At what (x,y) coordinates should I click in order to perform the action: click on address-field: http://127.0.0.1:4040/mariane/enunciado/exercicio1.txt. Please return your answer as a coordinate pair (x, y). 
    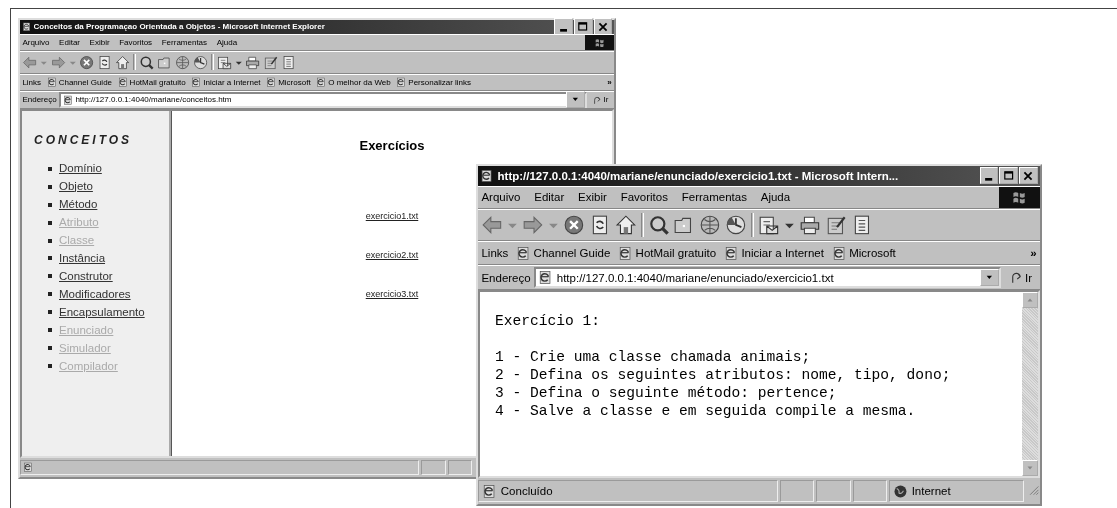
    Looking at the image, I should click on (767, 278).